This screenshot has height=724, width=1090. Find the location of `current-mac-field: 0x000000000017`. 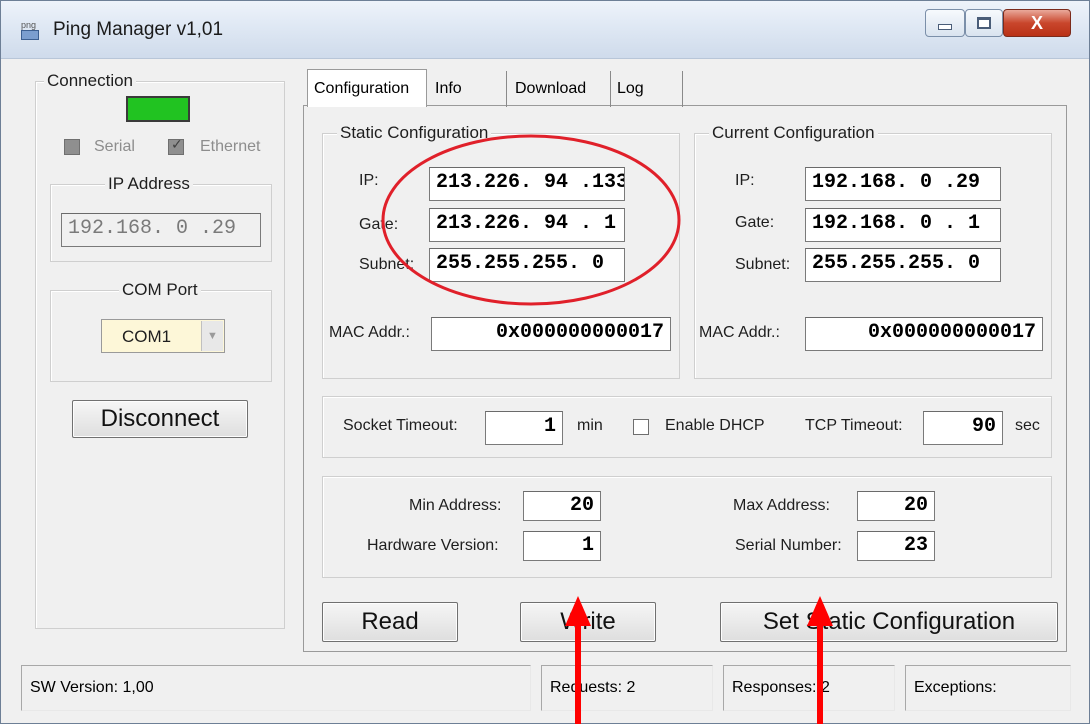

current-mac-field: 0x000000000017 is located at coordinates (924, 334).